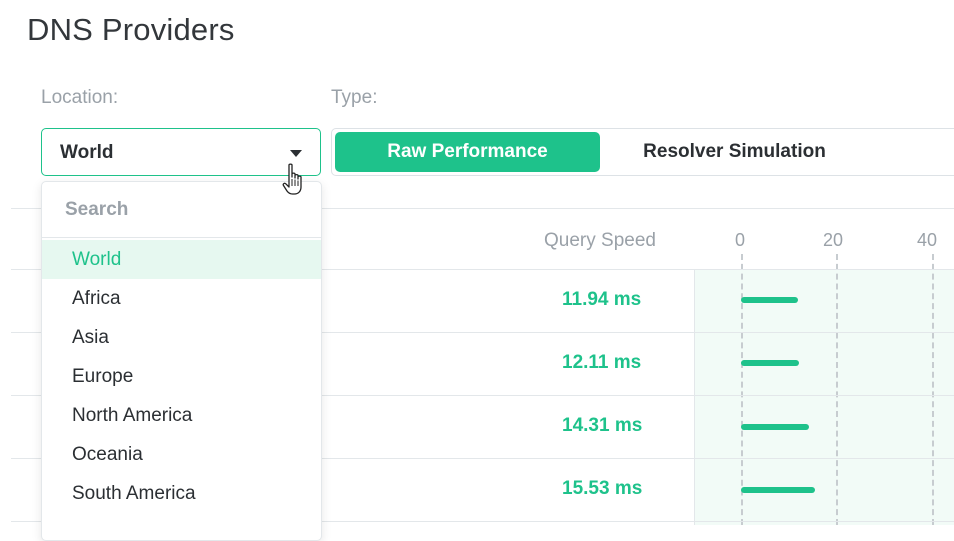  Describe the element at coordinates (775, 427) in the screenshot. I see `table-row-3-bar` at that location.